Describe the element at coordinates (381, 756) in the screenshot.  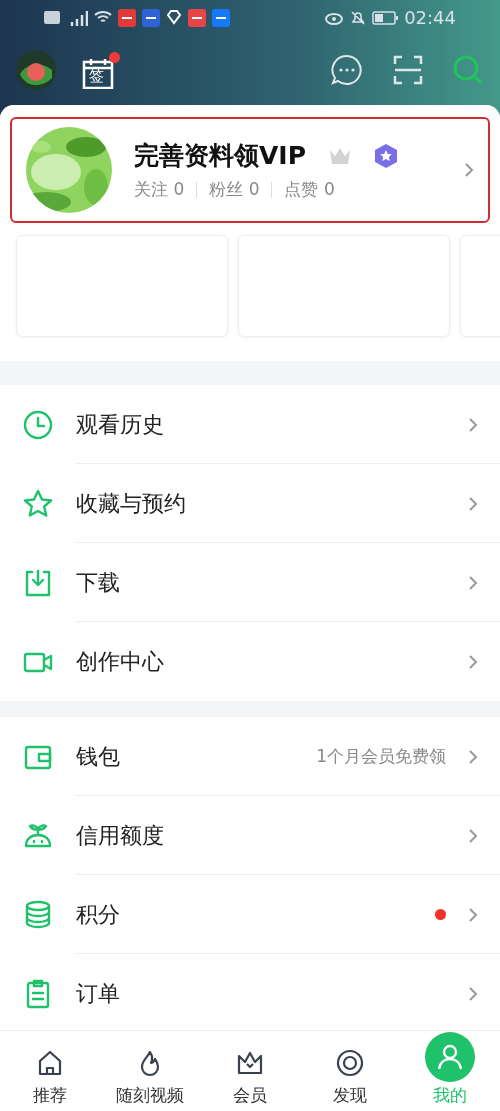
I see `menu-note: 1个月会员免费领` at that location.